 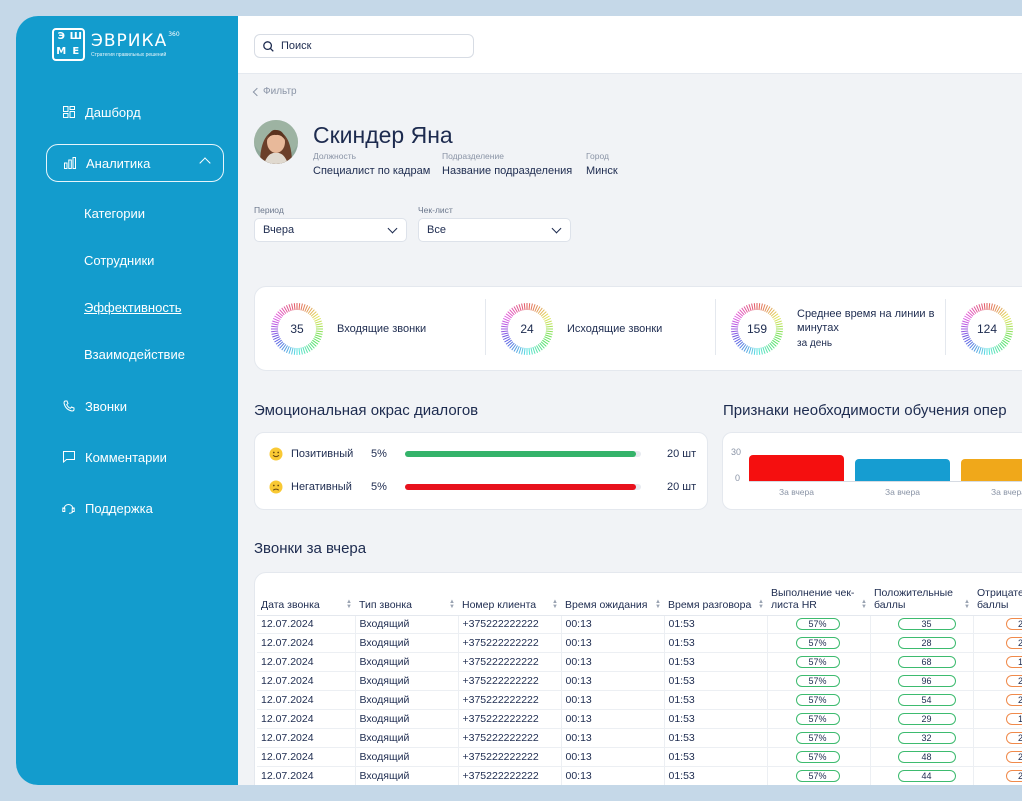 I want to click on chevron-up-icon, so click(x=205, y=163).